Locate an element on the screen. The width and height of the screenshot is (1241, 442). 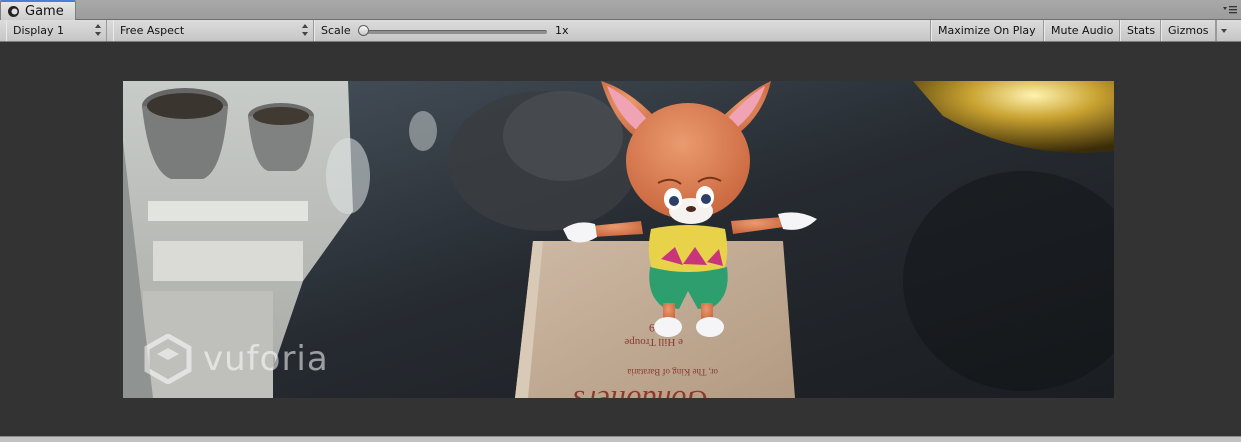
scale-slider-handle is located at coordinates (363, 30).